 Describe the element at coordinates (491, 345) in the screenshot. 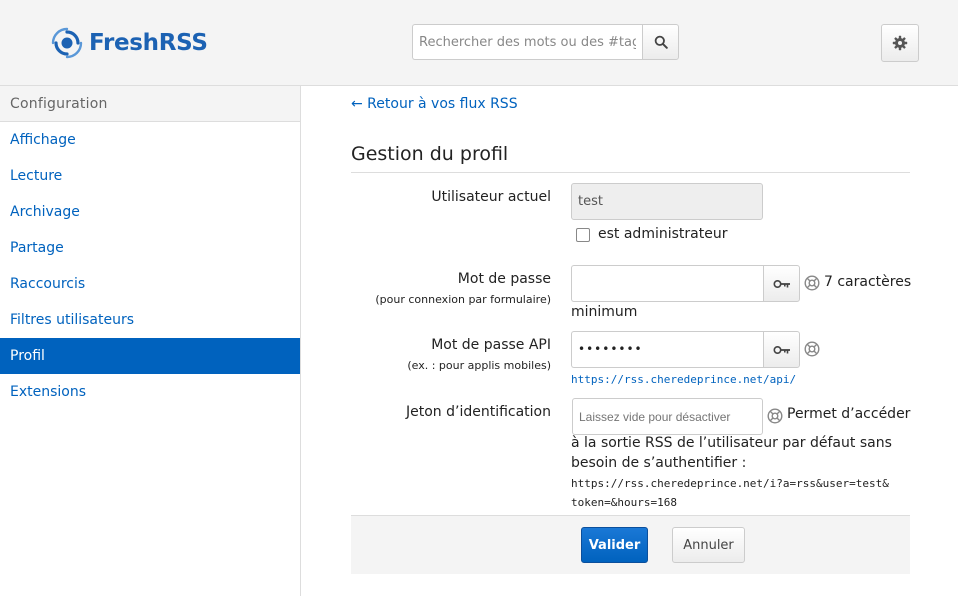

I see `api-password-label-text: Mot de passe API` at that location.